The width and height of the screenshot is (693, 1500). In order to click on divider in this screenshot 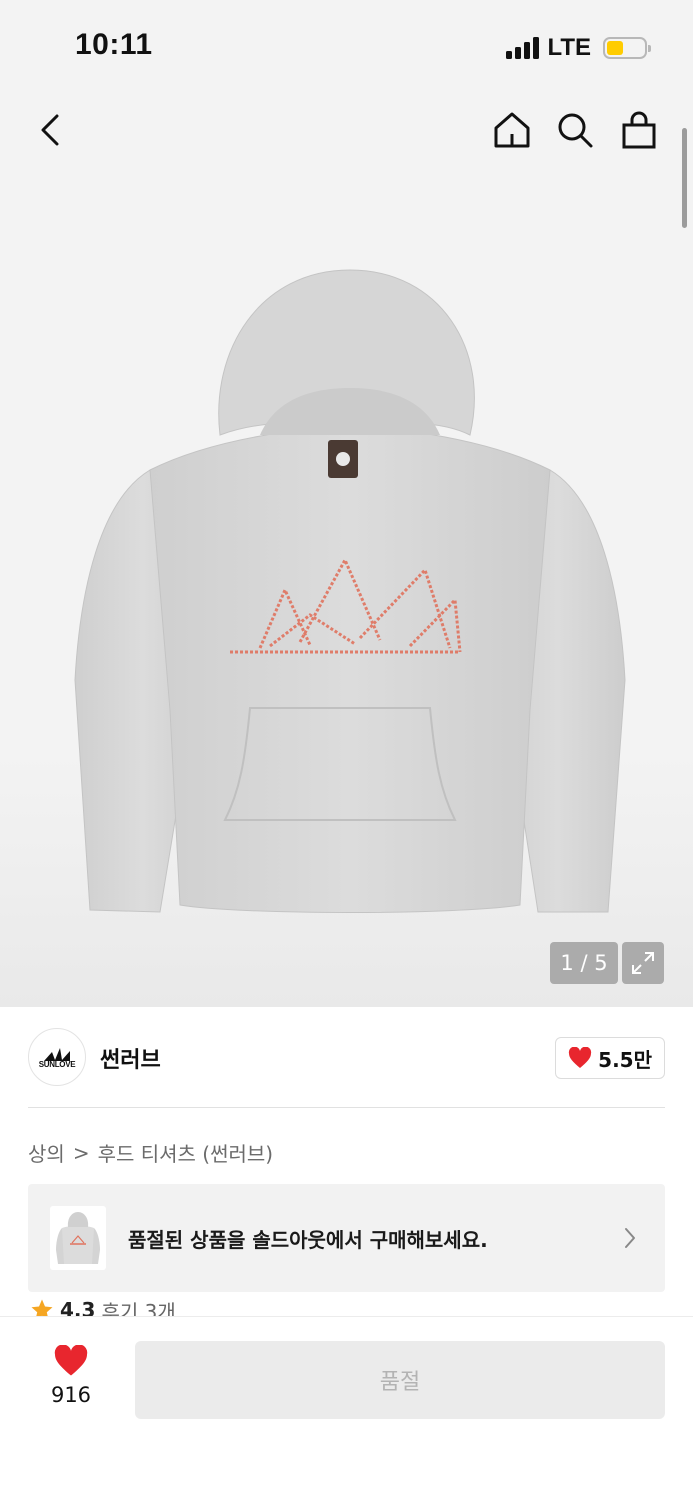, I will do `click(346, 1107)`.